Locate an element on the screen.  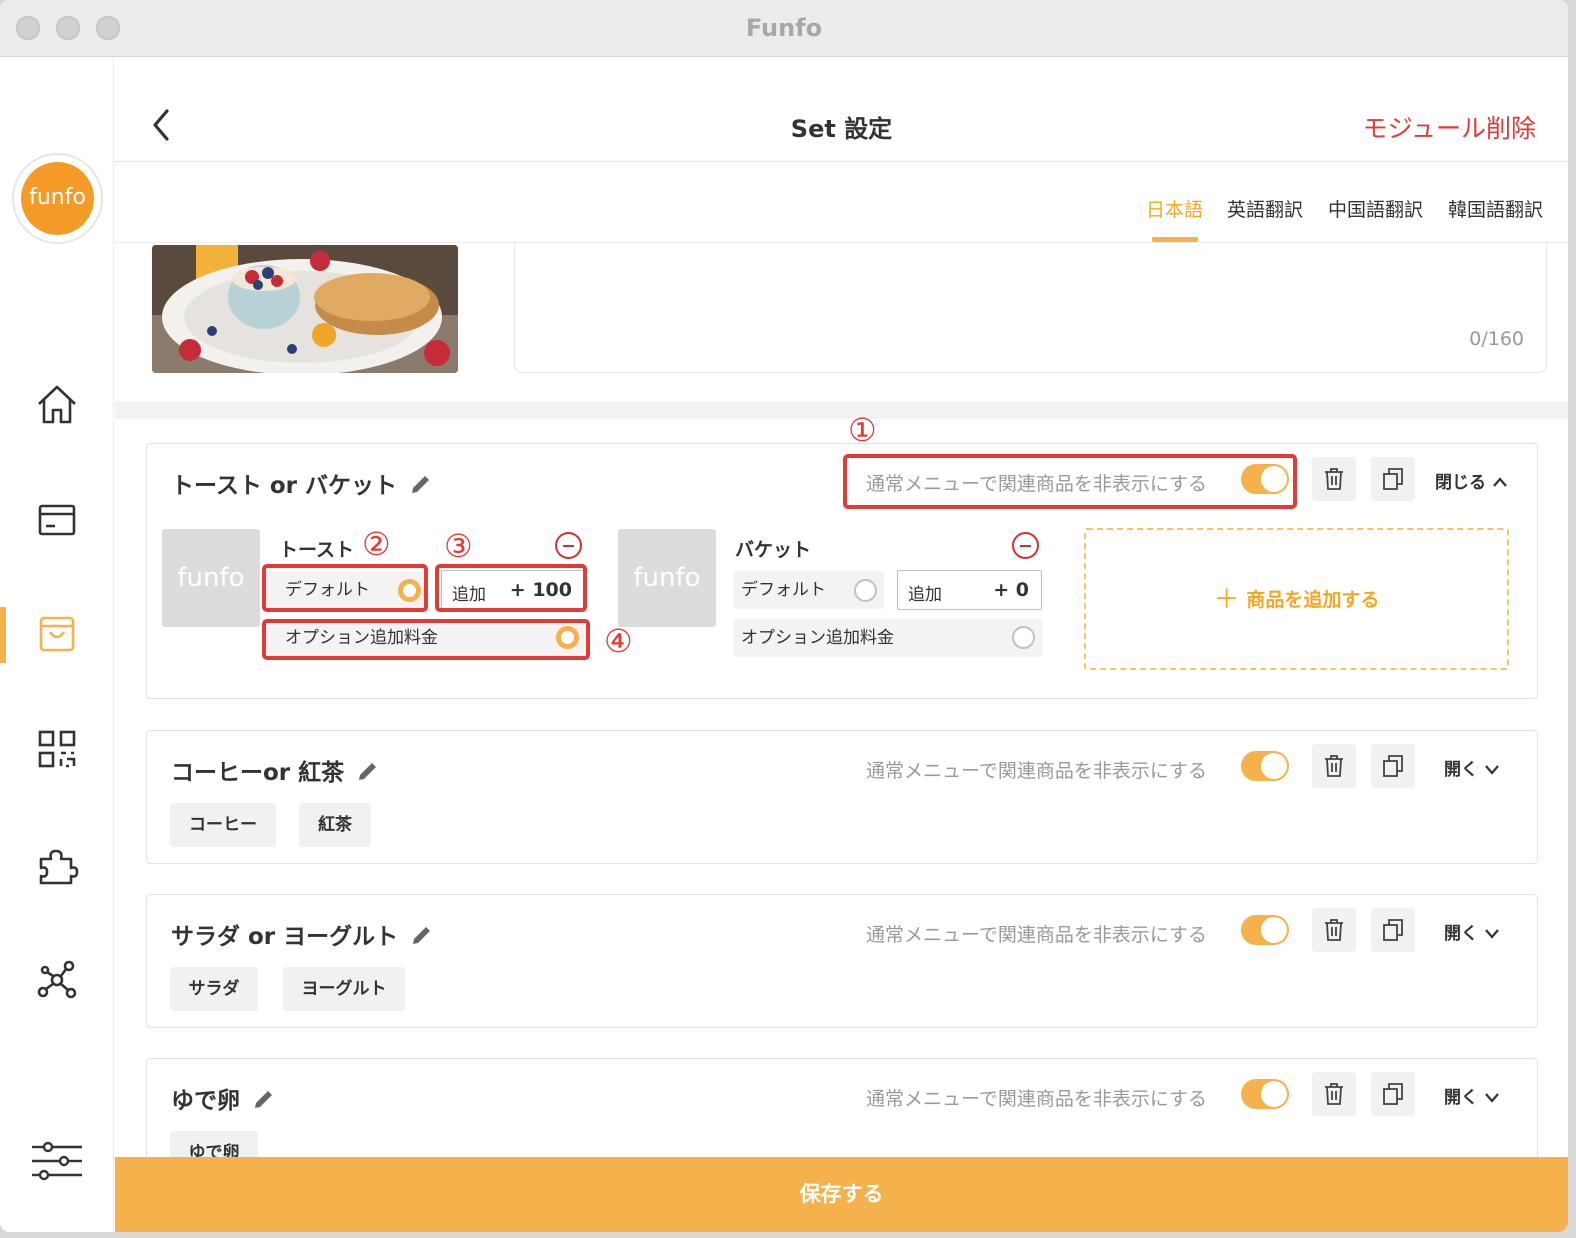
language-tabs: 日本語 英語翻訳 中国語翻訳 韓国語翻訳 is located at coordinates (841, 203).